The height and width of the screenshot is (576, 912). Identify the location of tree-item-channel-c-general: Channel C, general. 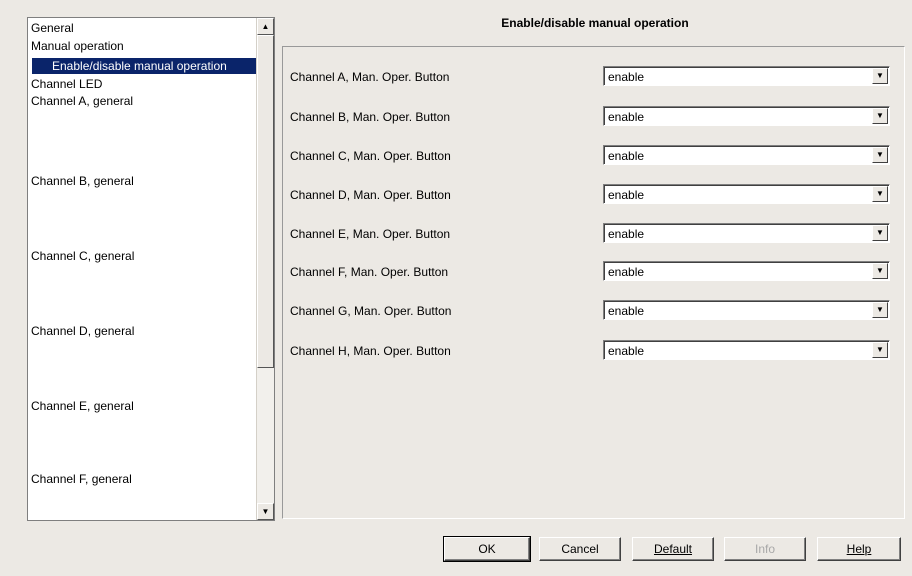
(82, 256).